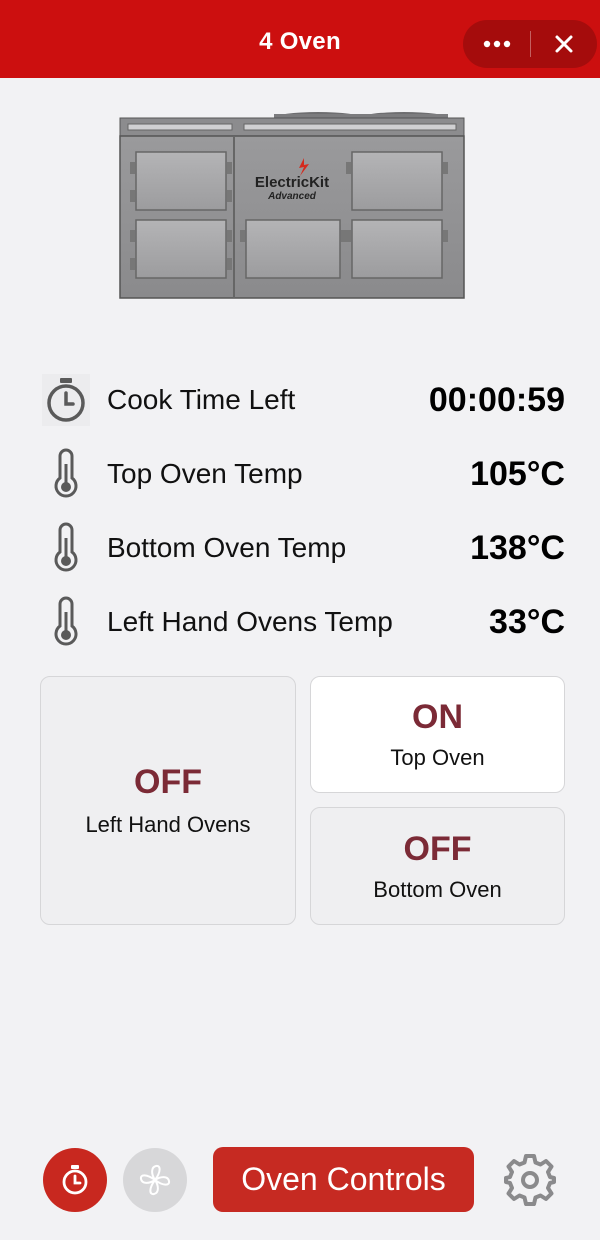 Image resolution: width=600 pixels, height=1240 pixels. What do you see at coordinates (302, 400) in the screenshot?
I see `stat-row-cook-time: Cook Time Left 00:00:59` at bounding box center [302, 400].